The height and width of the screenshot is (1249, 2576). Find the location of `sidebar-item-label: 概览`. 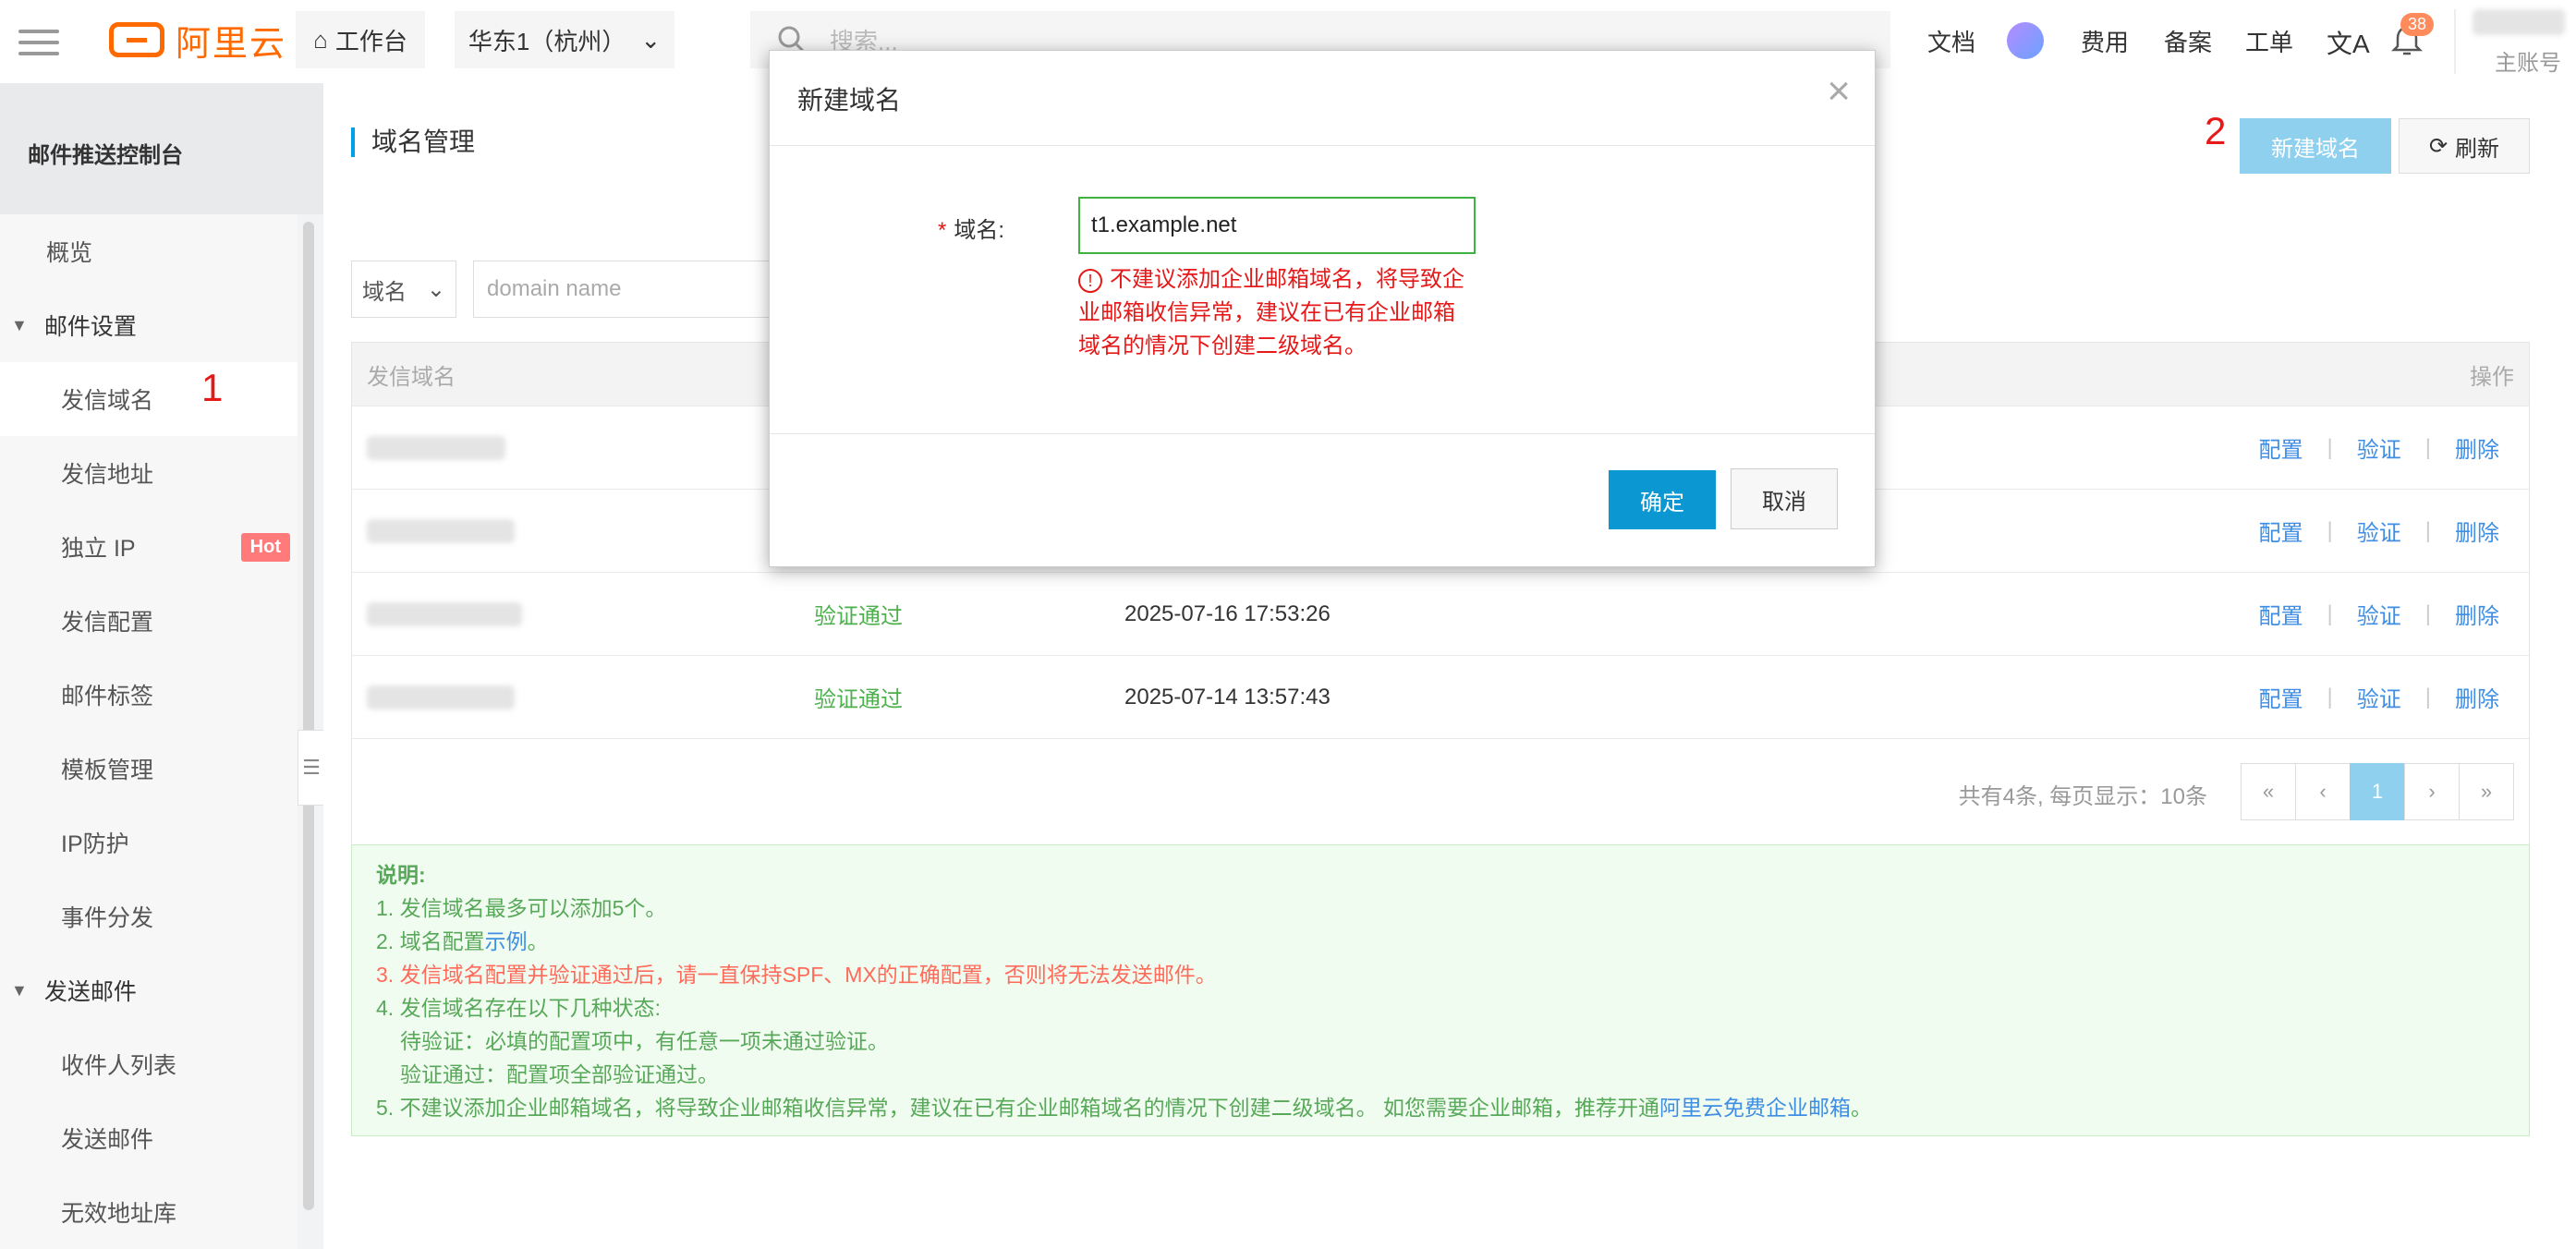

sidebar-item-label: 概览 is located at coordinates (69, 253).